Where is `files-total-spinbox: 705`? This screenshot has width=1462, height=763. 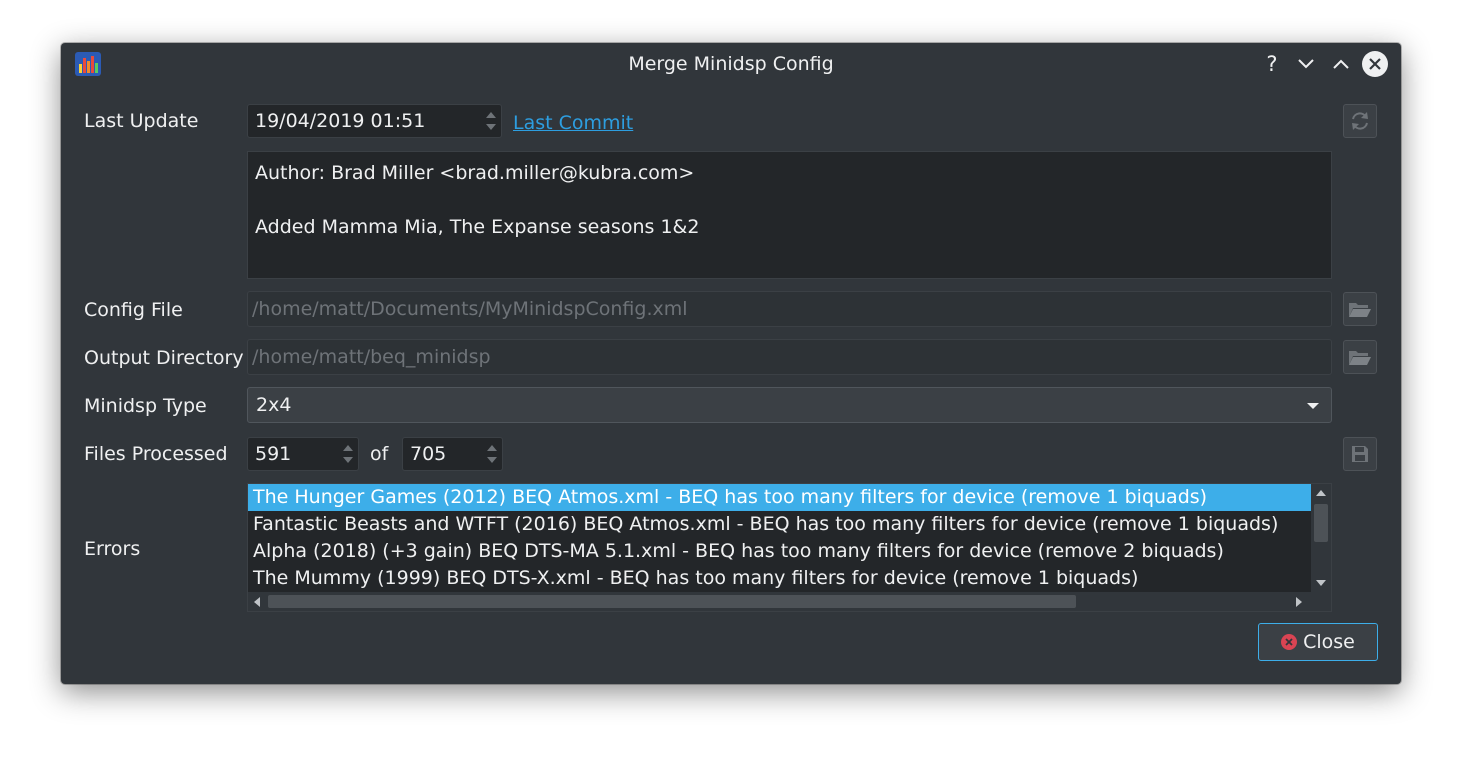 files-total-spinbox: 705 is located at coordinates (452, 454).